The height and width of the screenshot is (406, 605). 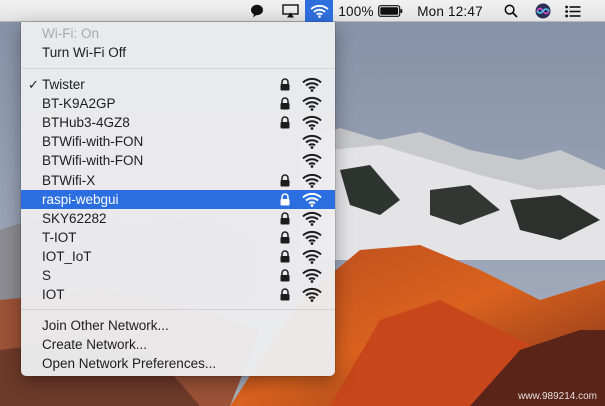 What do you see at coordinates (450, 11) in the screenshot?
I see `menubar-clock: Mon 12:47` at bounding box center [450, 11].